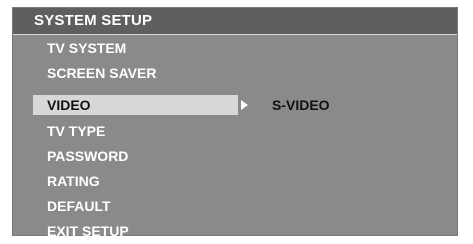 This screenshot has height=244, width=473. What do you see at coordinates (135, 105) in the screenshot?
I see `menu-item-video: VIDEO` at bounding box center [135, 105].